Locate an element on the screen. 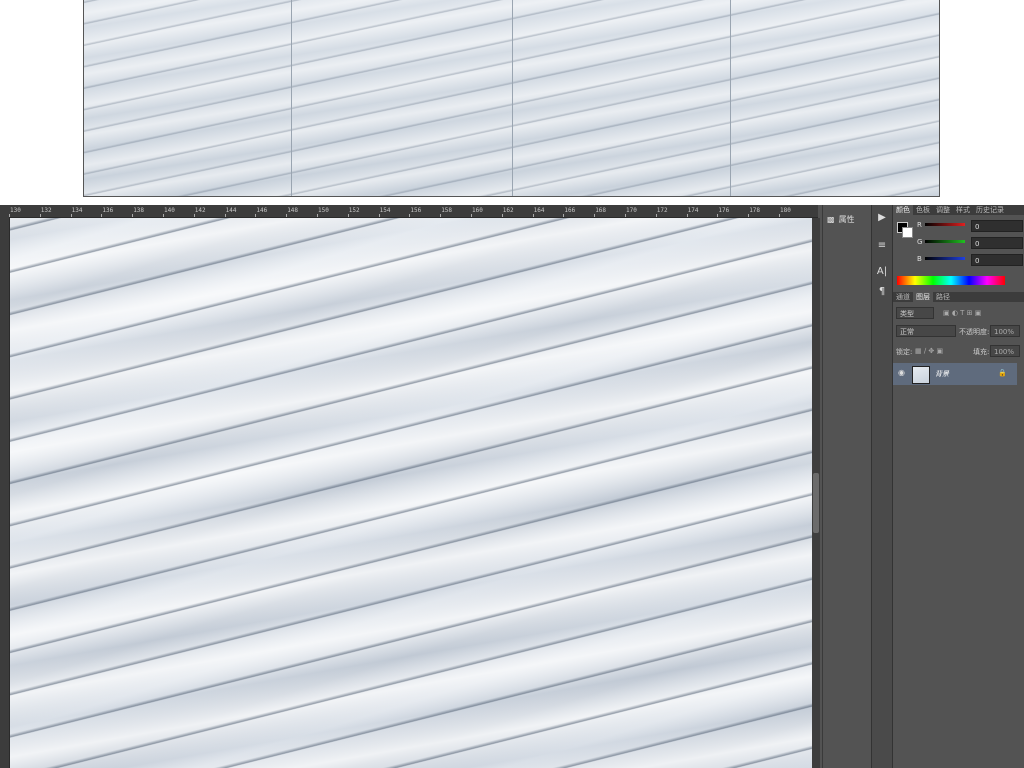 The image size is (1024, 768). layer-filter-select: 类型 is located at coordinates (915, 313).